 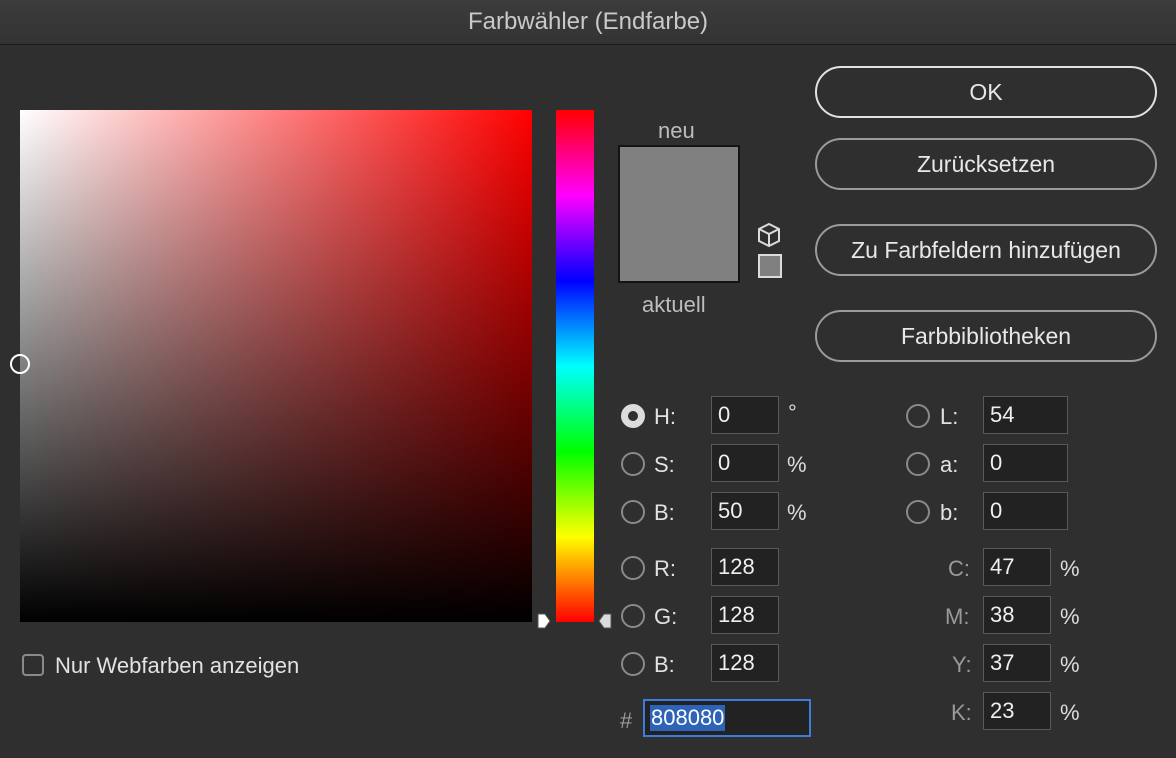 I want to click on lab-a-input: 0, so click(x=1025, y=463).